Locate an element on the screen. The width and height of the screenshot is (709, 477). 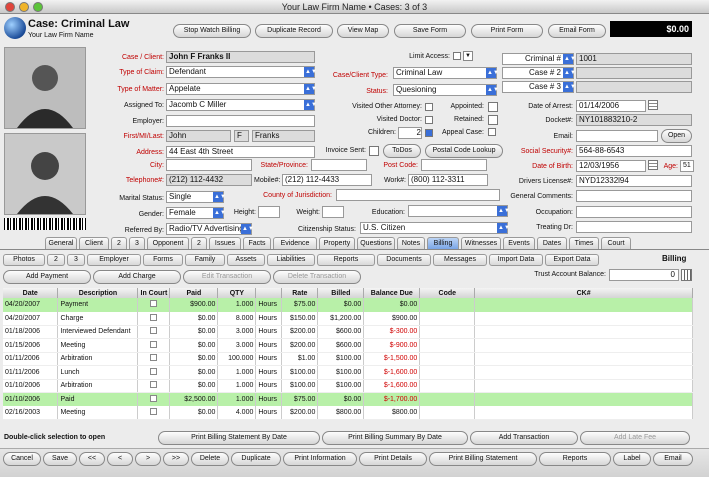
tab-billing: Billing is located at coordinates (443, 243).